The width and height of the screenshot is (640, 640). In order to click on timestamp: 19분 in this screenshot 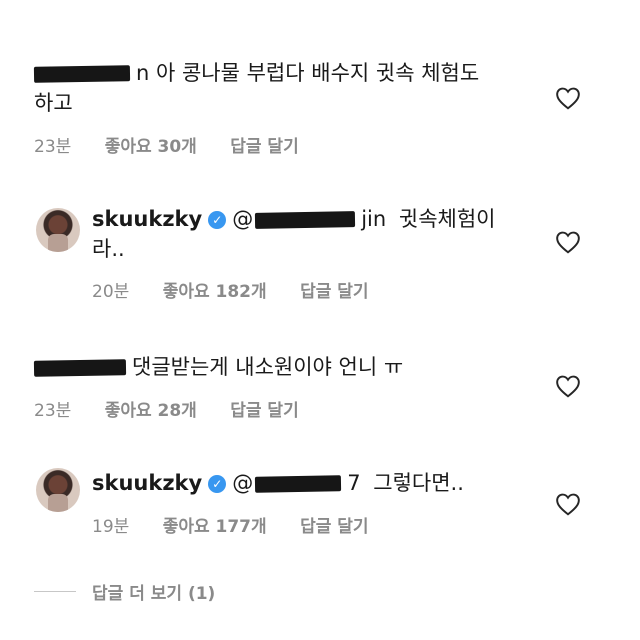, I will do `click(111, 527)`.